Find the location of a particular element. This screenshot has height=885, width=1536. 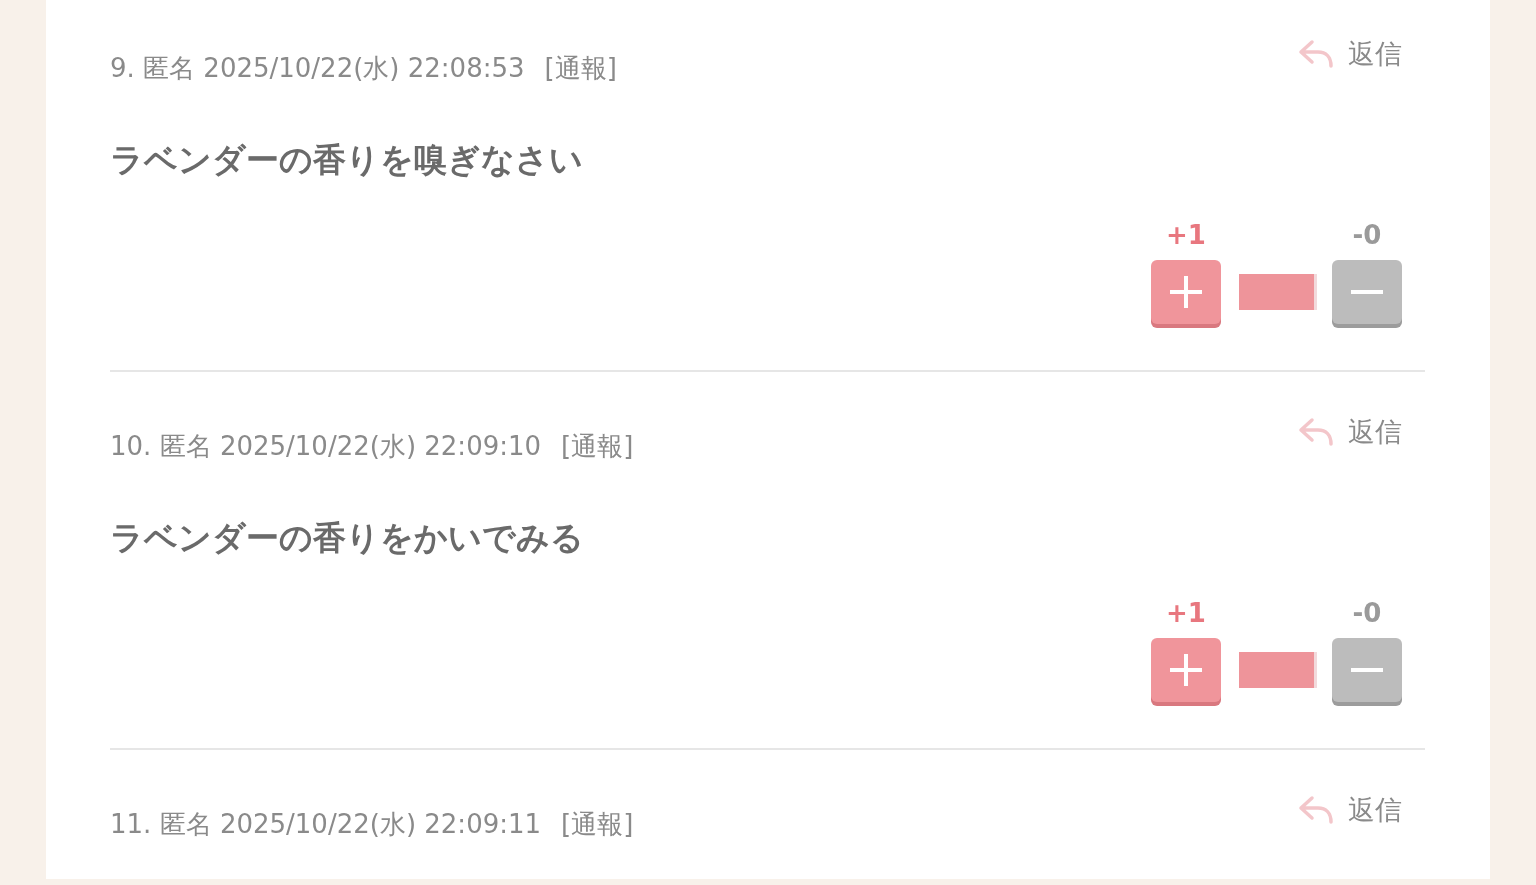

comment-meta: 10. 匿名 2025/10/22(水) 22:09:10 is located at coordinates (326, 446).